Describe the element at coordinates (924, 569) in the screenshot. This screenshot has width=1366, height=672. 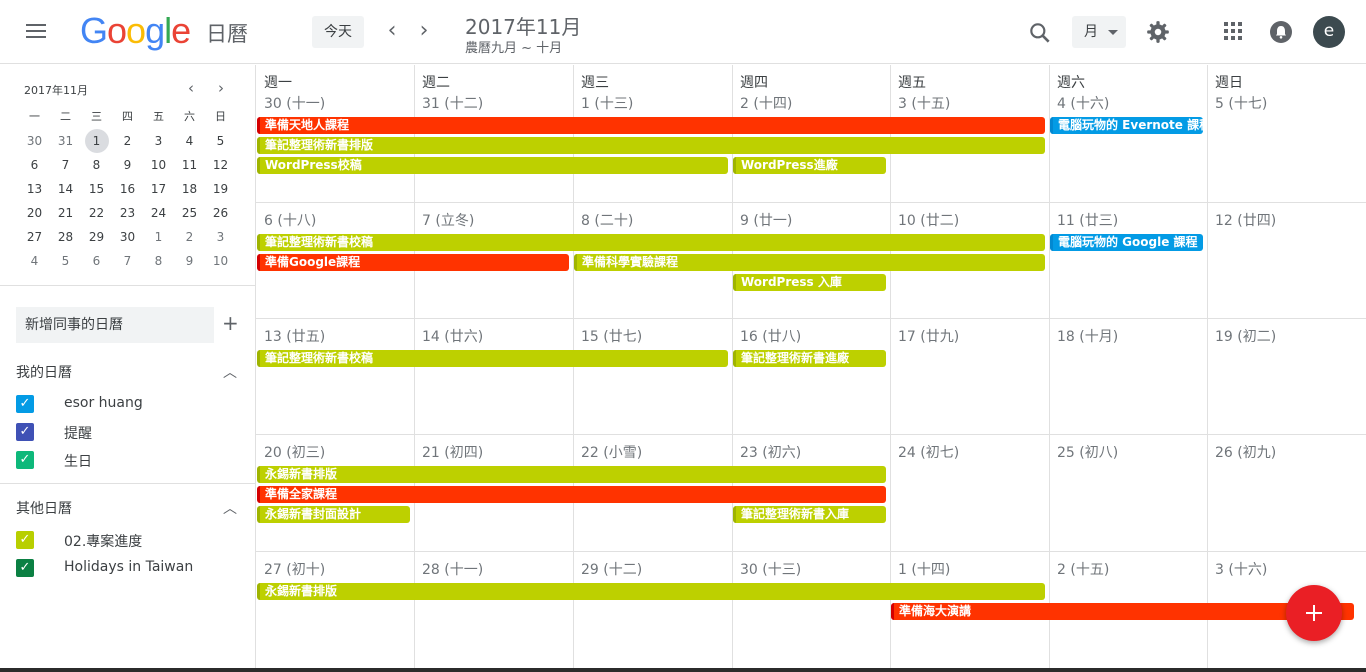
I see `day-number: 1 (十四)` at that location.